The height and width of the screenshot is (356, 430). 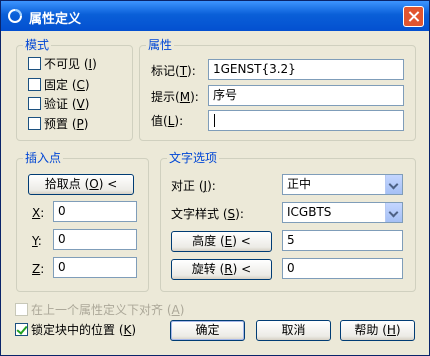 What do you see at coordinates (173, 71) in the screenshot?
I see `tag-label: 标记(T):` at bounding box center [173, 71].